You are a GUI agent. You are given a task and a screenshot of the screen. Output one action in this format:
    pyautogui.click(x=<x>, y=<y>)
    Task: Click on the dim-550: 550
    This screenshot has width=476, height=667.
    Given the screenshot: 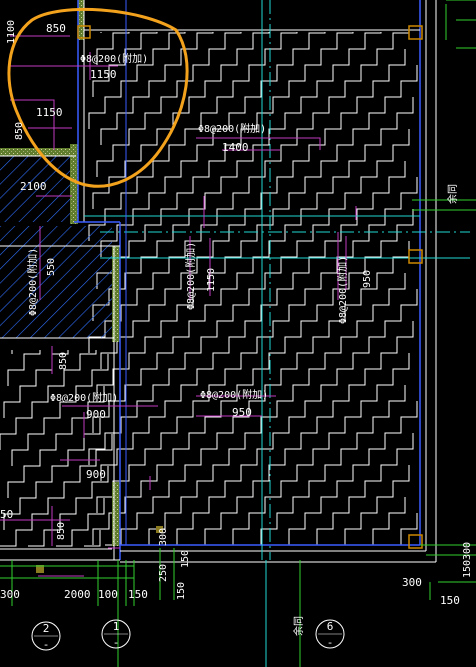 What is the action you would take?
    pyautogui.click(x=51, y=267)
    